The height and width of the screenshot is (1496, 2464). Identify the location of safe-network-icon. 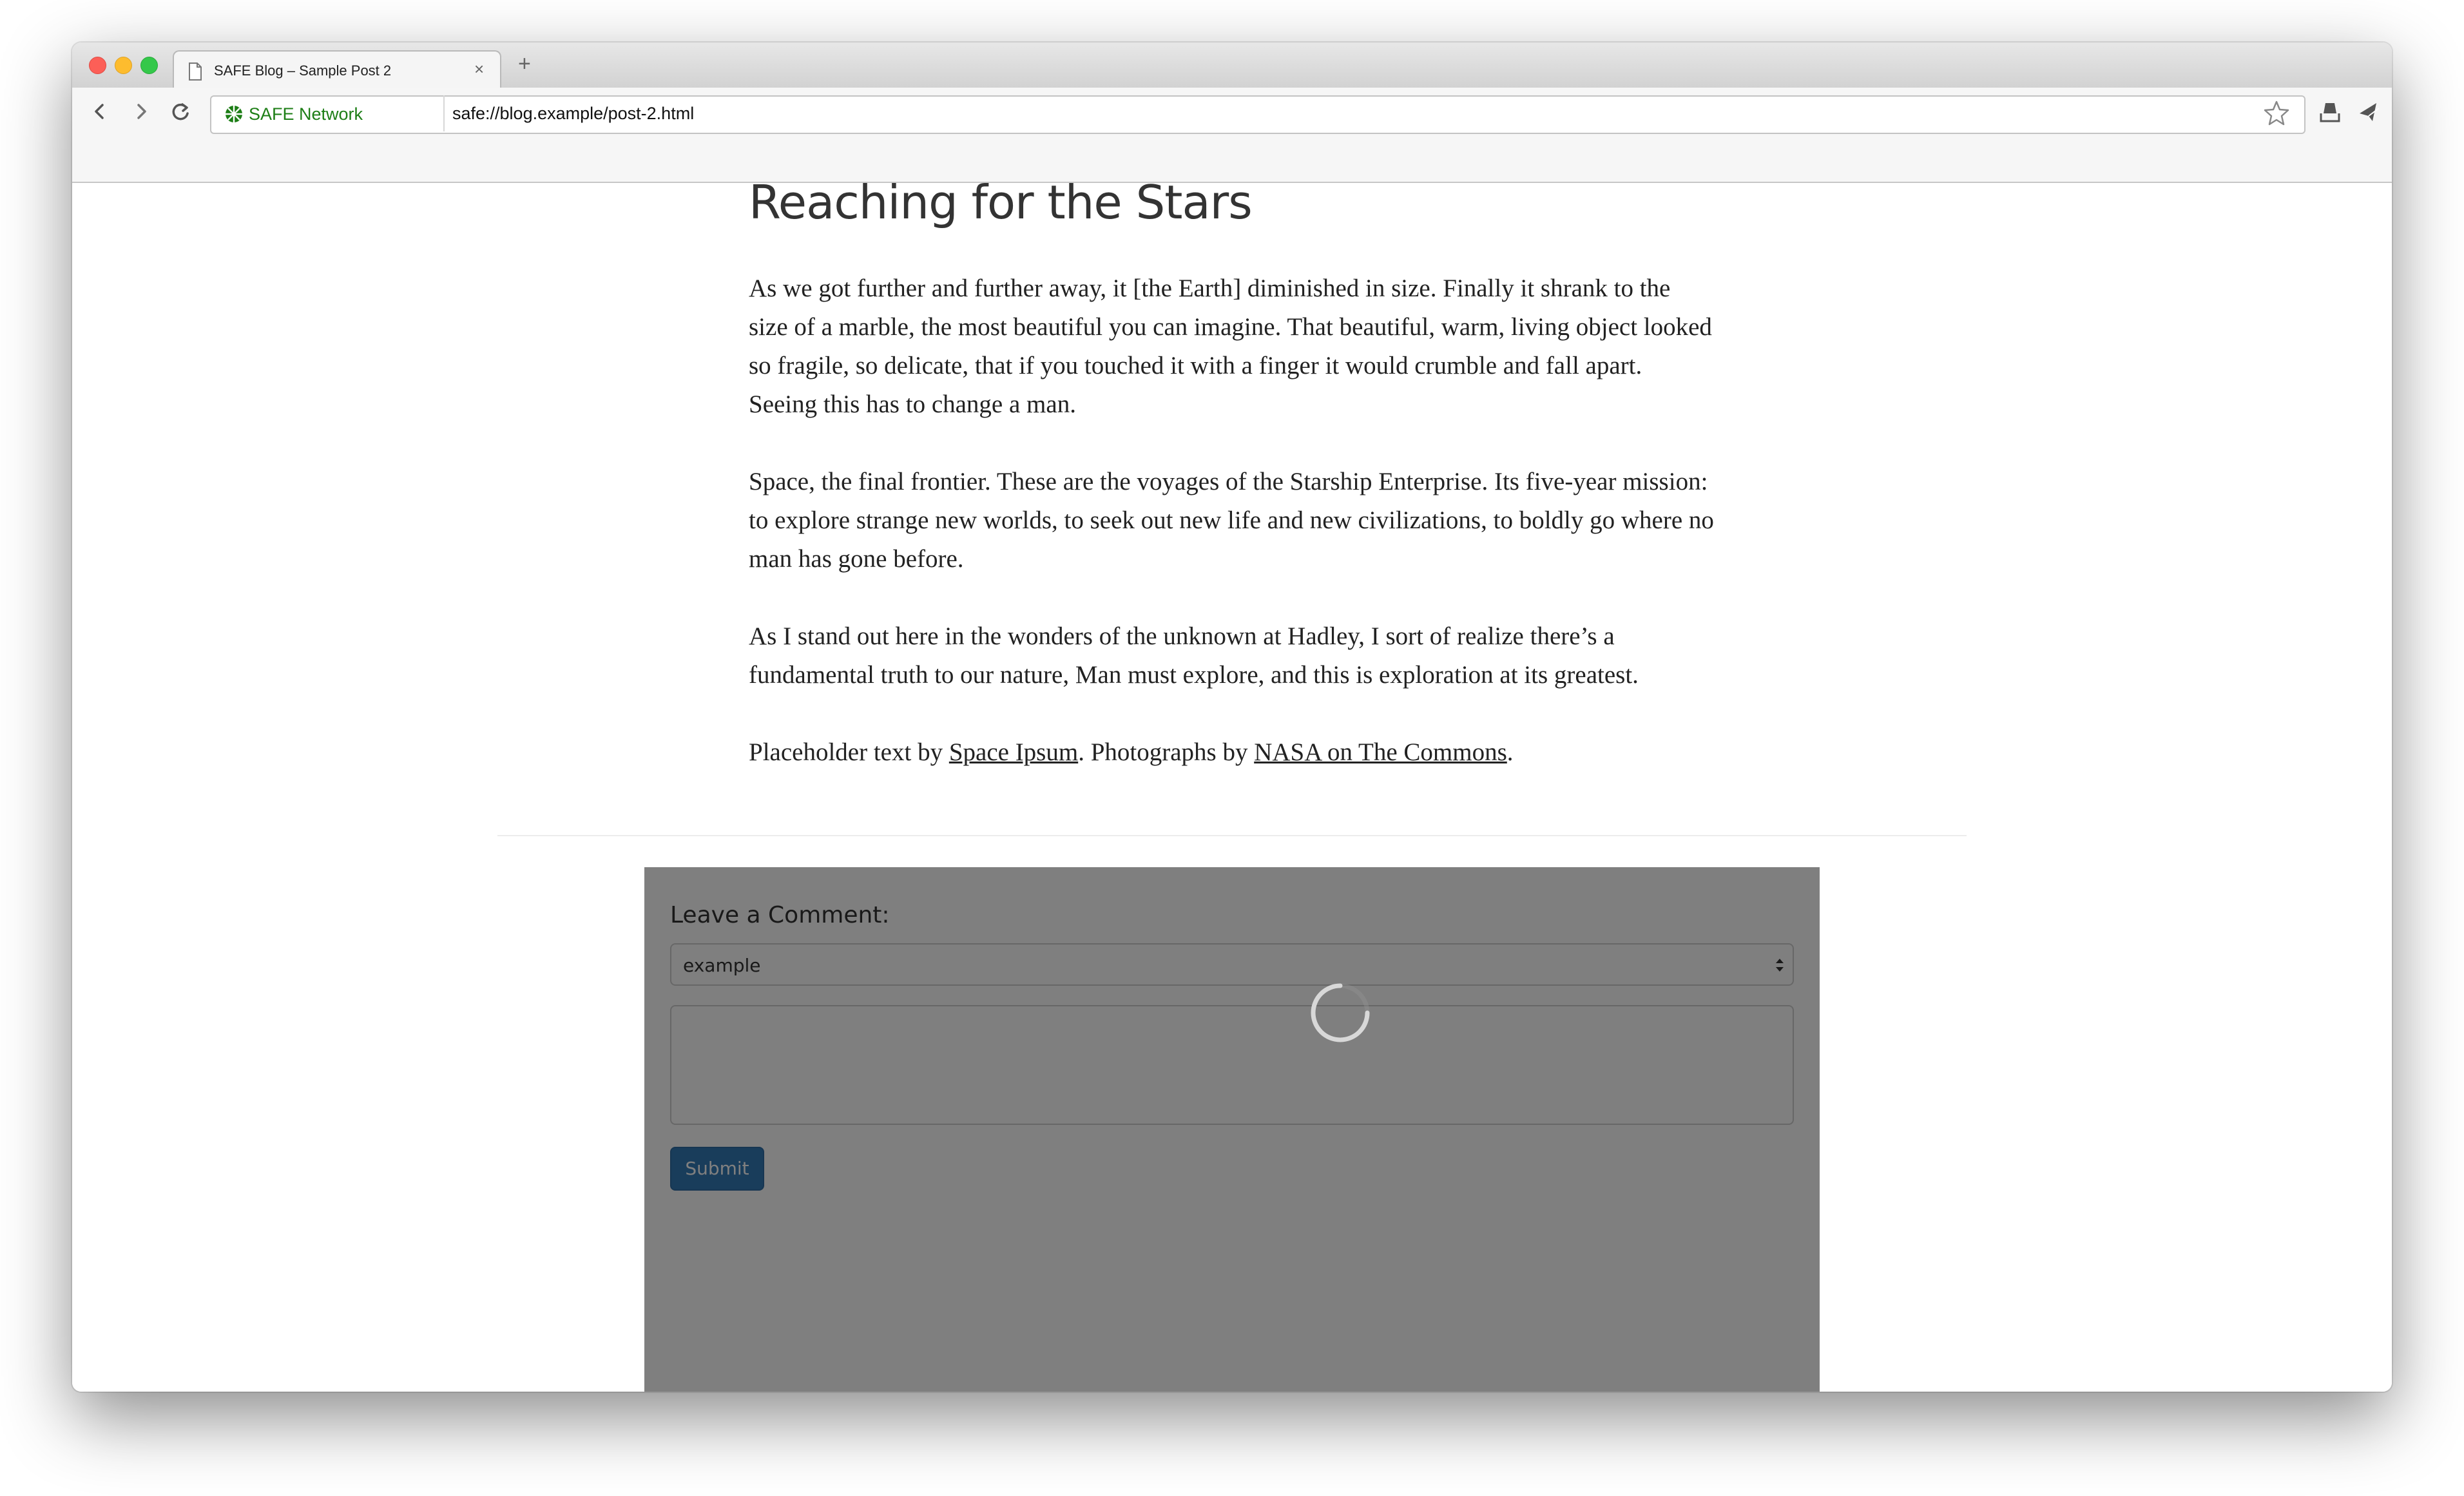
(234, 115).